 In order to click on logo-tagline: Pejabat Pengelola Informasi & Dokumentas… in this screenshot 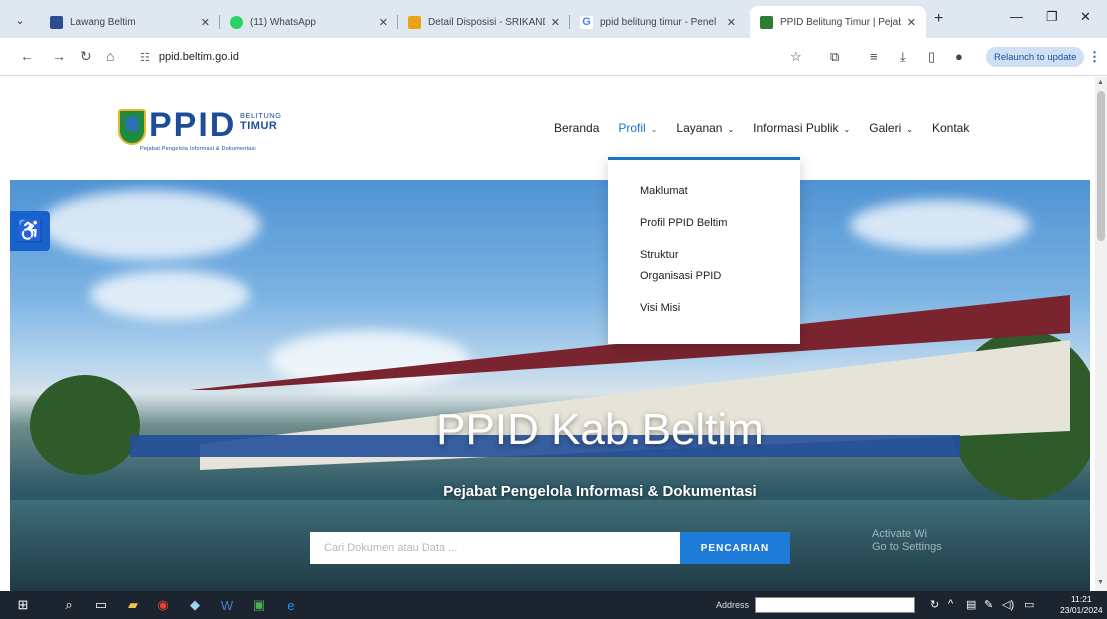, I will do `click(198, 149)`.